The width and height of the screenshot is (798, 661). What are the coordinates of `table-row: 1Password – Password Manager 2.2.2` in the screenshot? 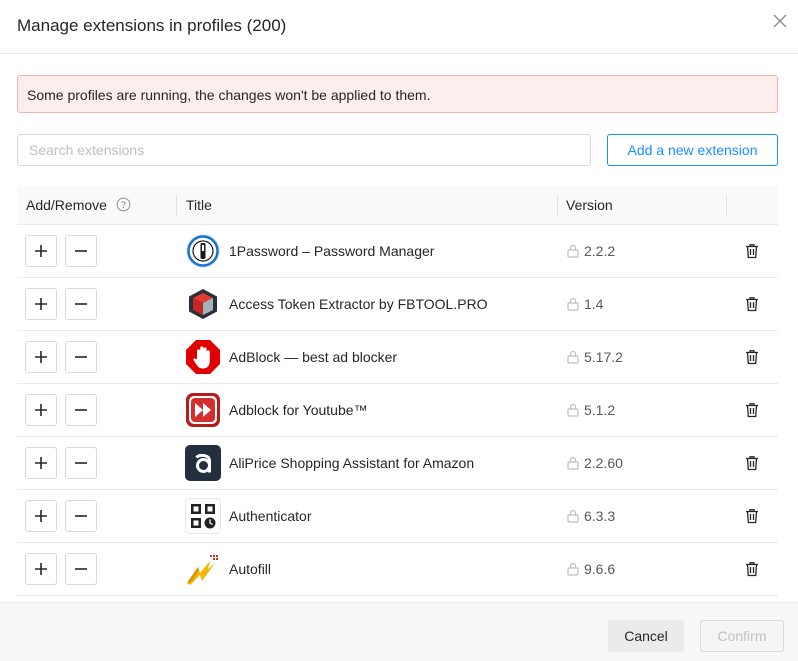 It's located at (397, 251).